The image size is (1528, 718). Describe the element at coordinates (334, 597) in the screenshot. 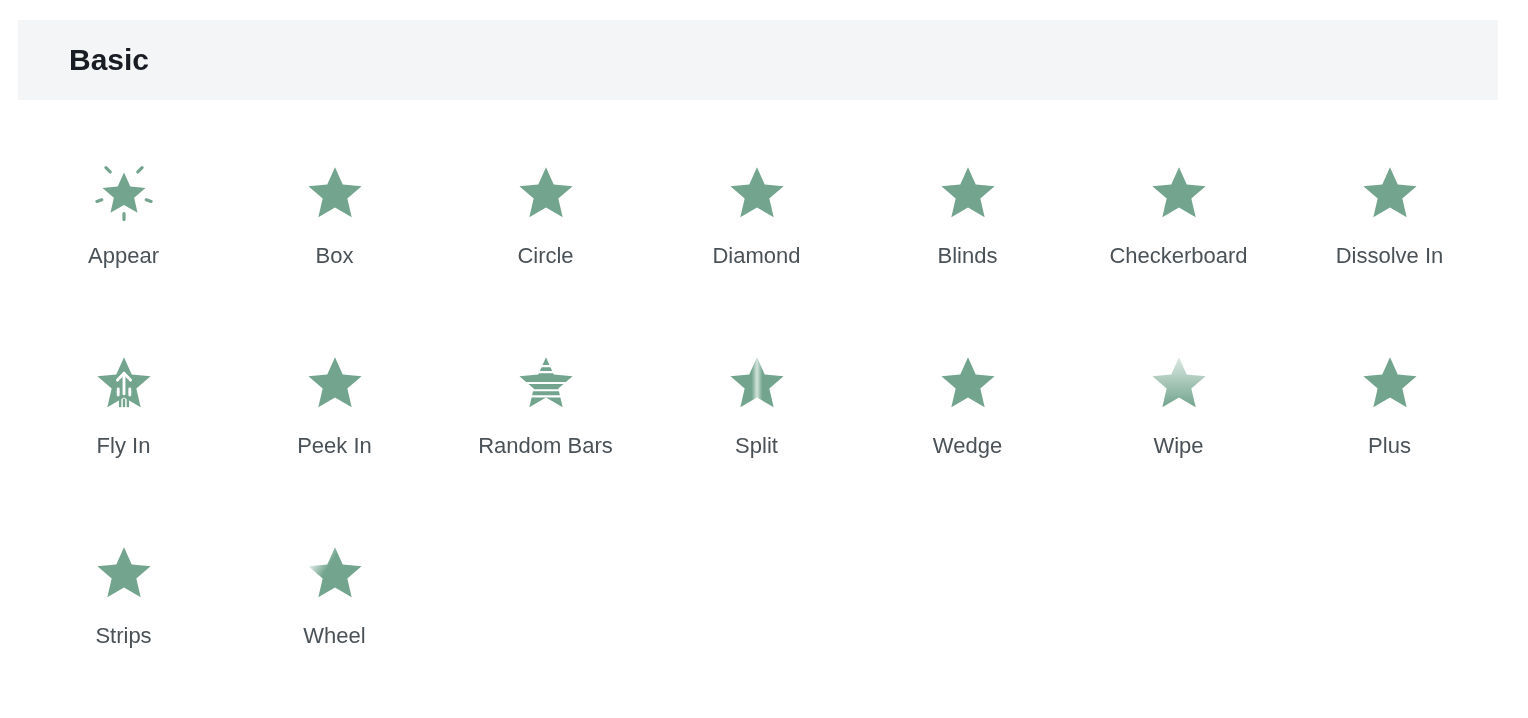

I see `effect-button: Wheel` at that location.